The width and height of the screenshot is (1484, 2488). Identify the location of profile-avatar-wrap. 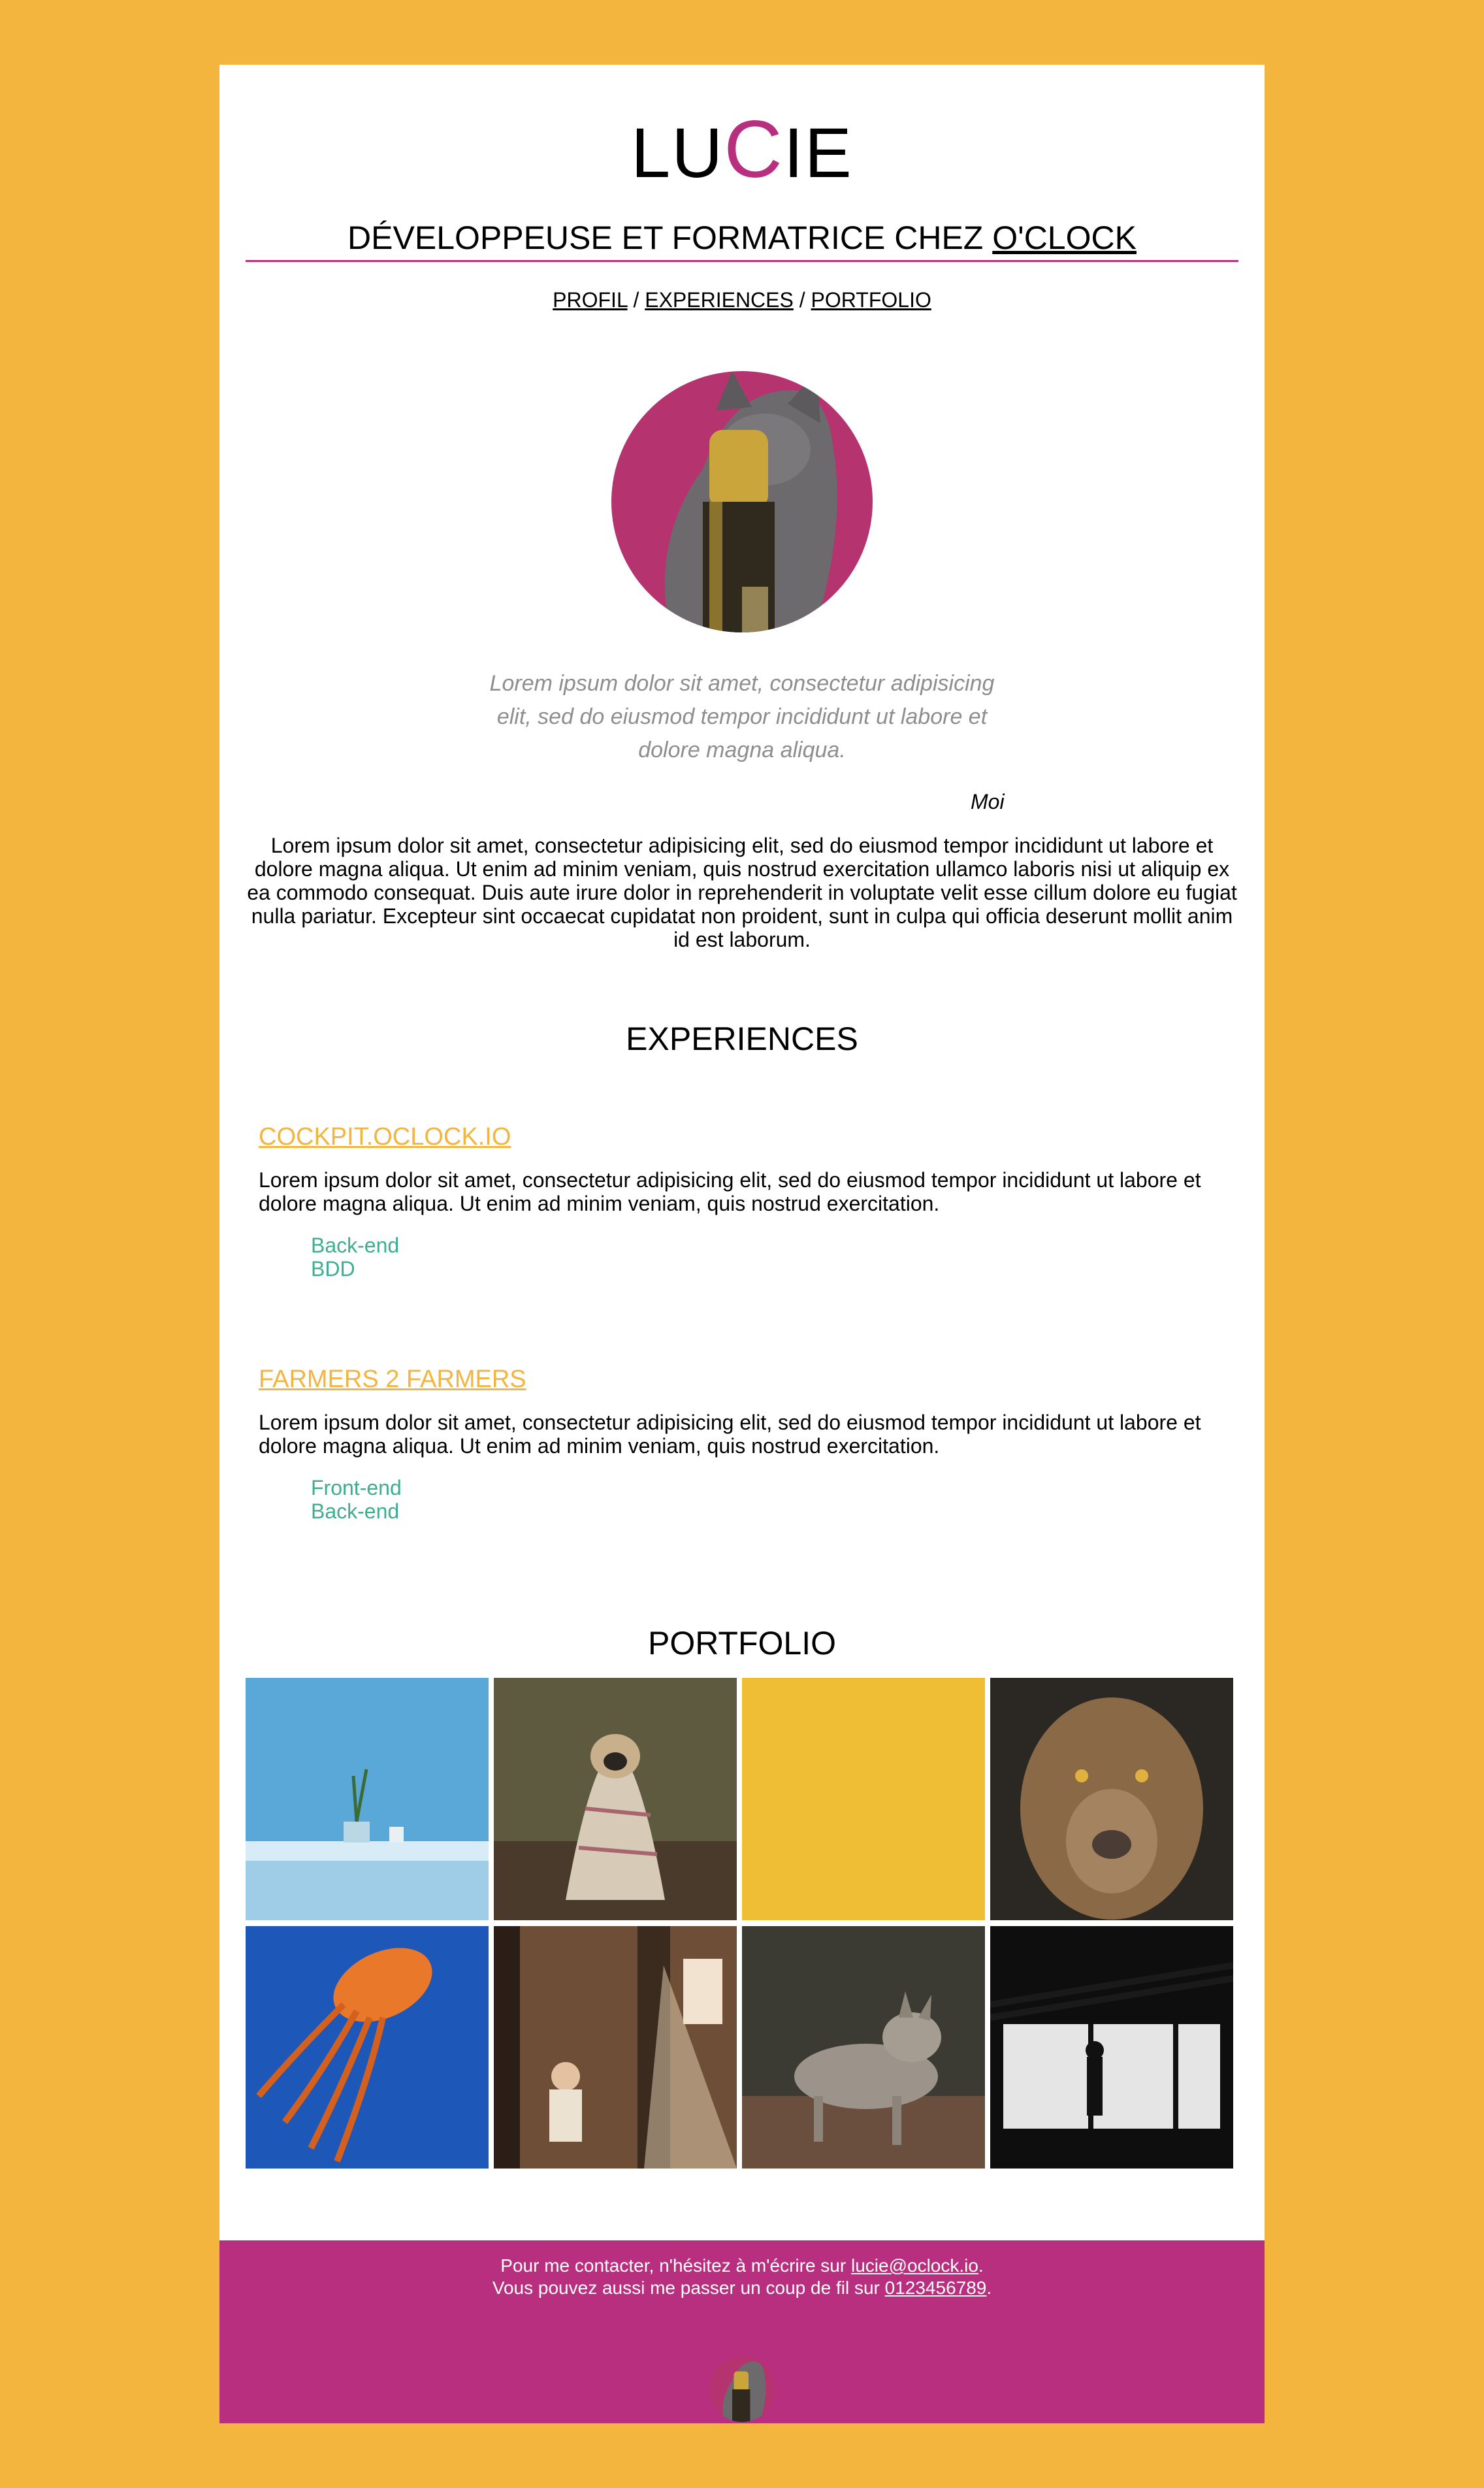
(742, 504).